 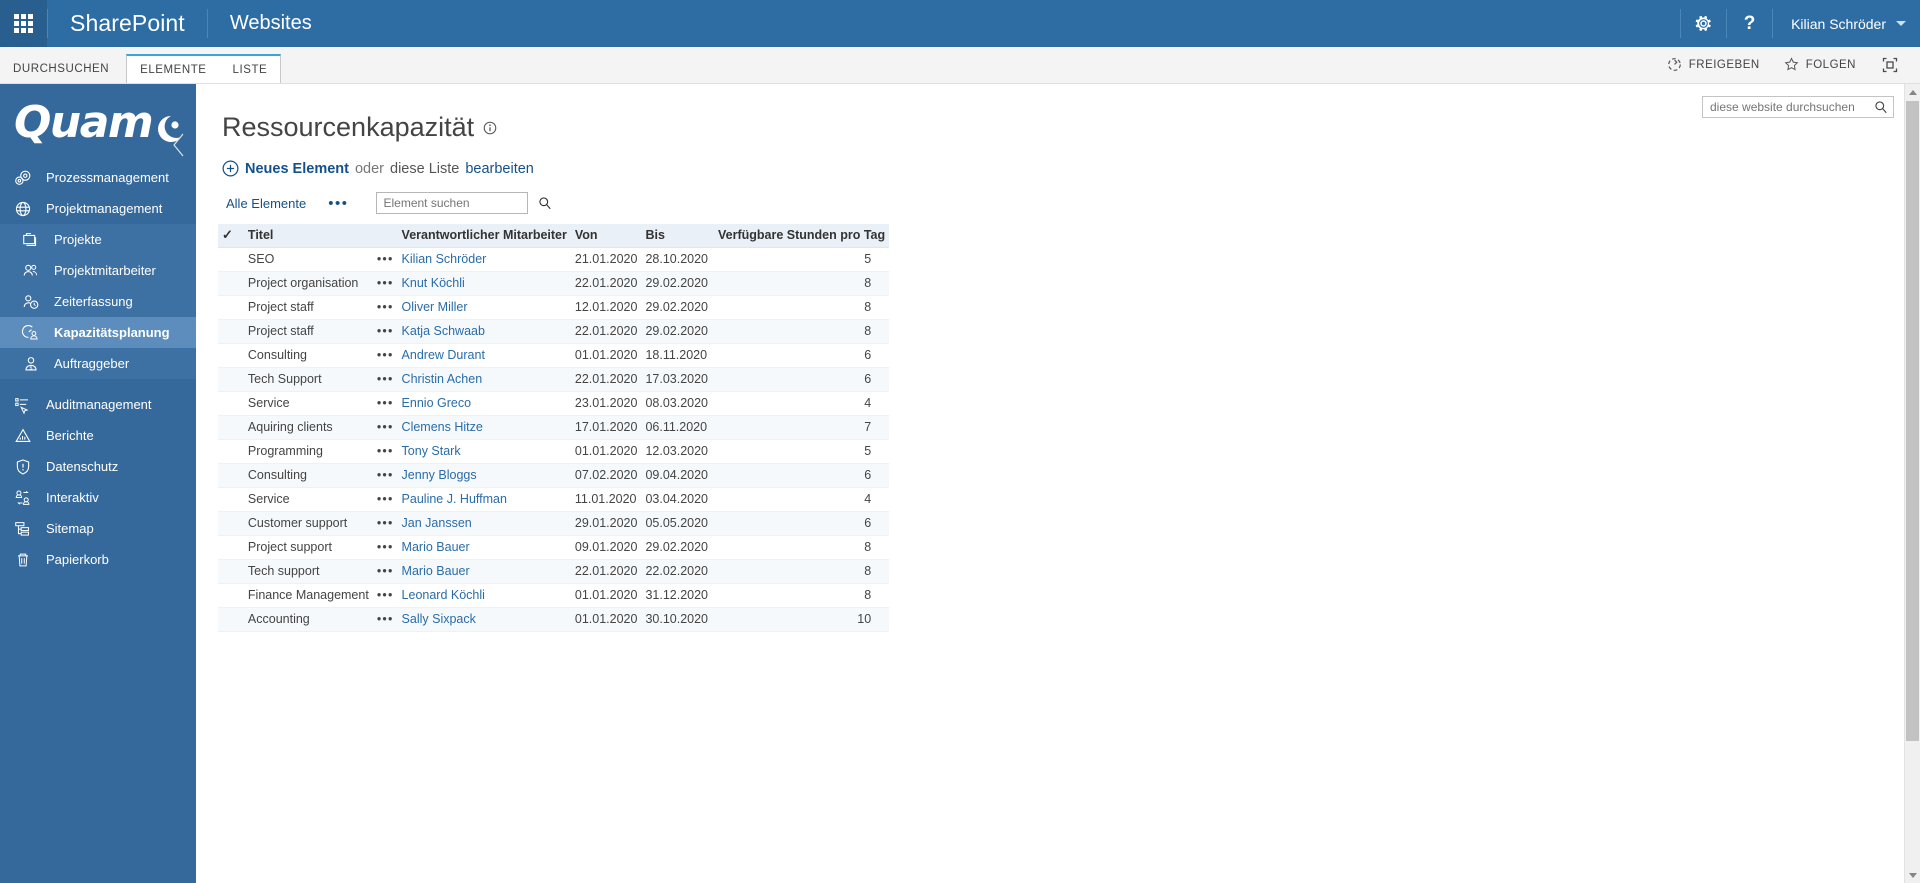 I want to click on info-icon, so click(x=490, y=128).